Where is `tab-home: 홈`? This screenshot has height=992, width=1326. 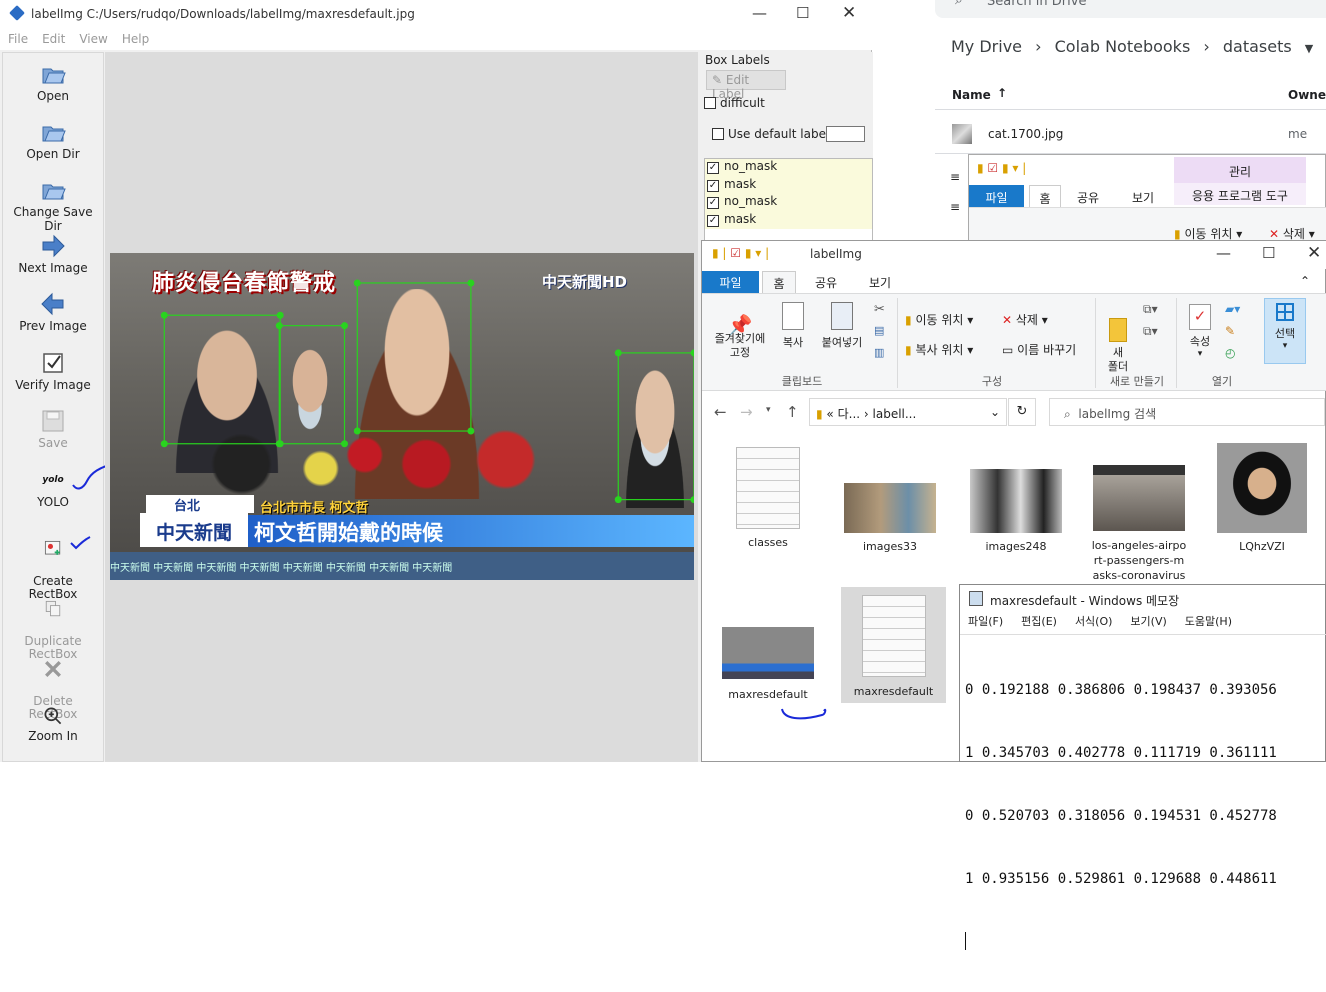
tab-home: 홈 is located at coordinates (779, 282).